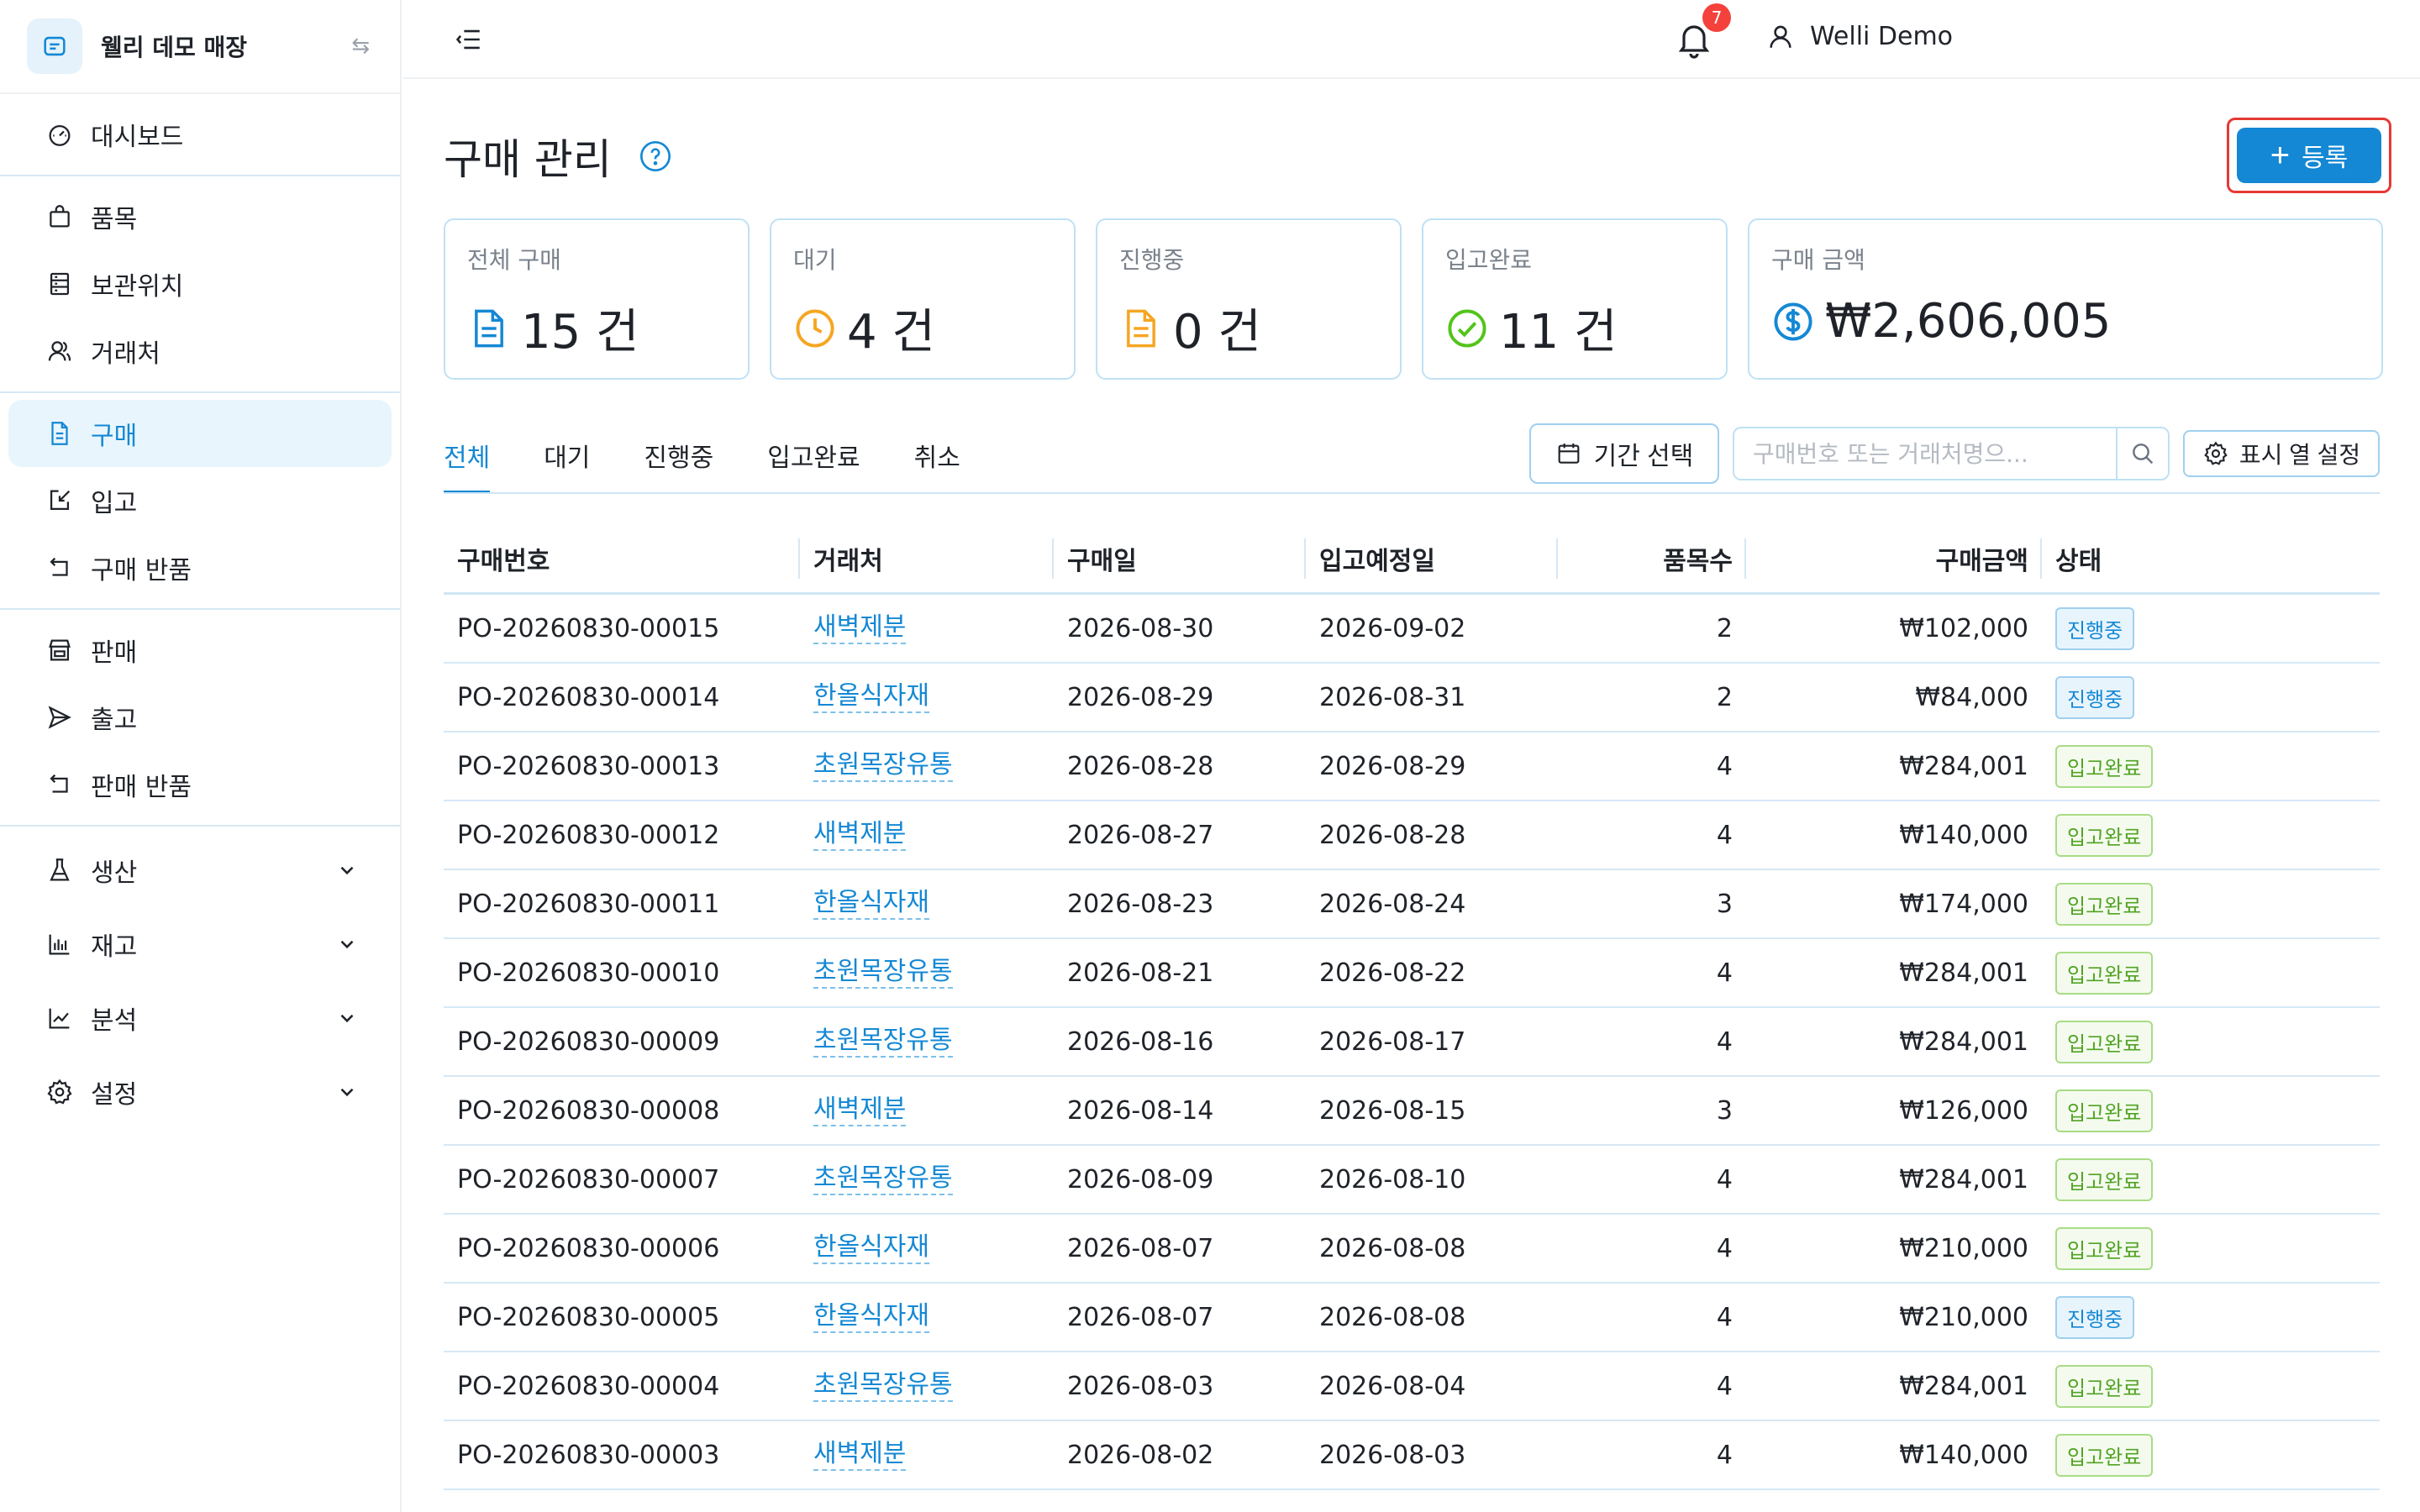 Image resolution: width=2420 pixels, height=1512 pixels. I want to click on stat-card-total: 전체 구매 15 건, so click(597, 299).